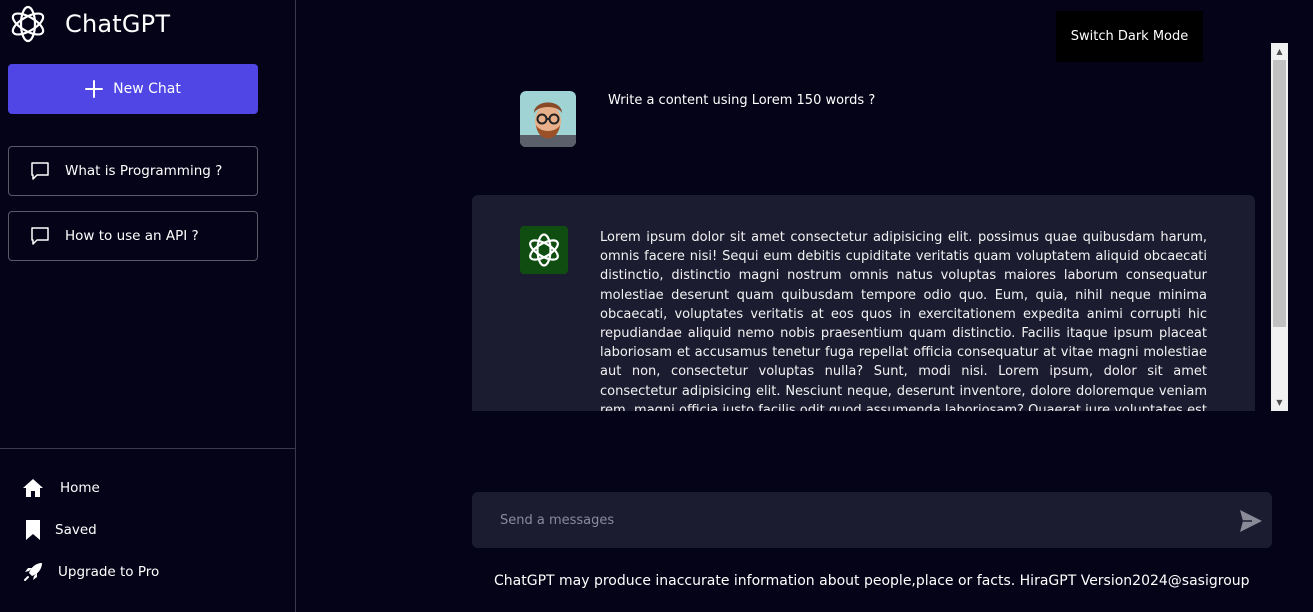 The height and width of the screenshot is (612, 1313). I want to click on user-message: Write a content using Lorem 150 words ?, so click(863, 118).